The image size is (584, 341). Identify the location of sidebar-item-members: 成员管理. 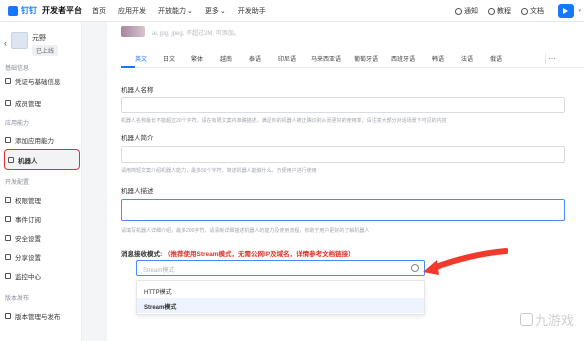
(23, 103).